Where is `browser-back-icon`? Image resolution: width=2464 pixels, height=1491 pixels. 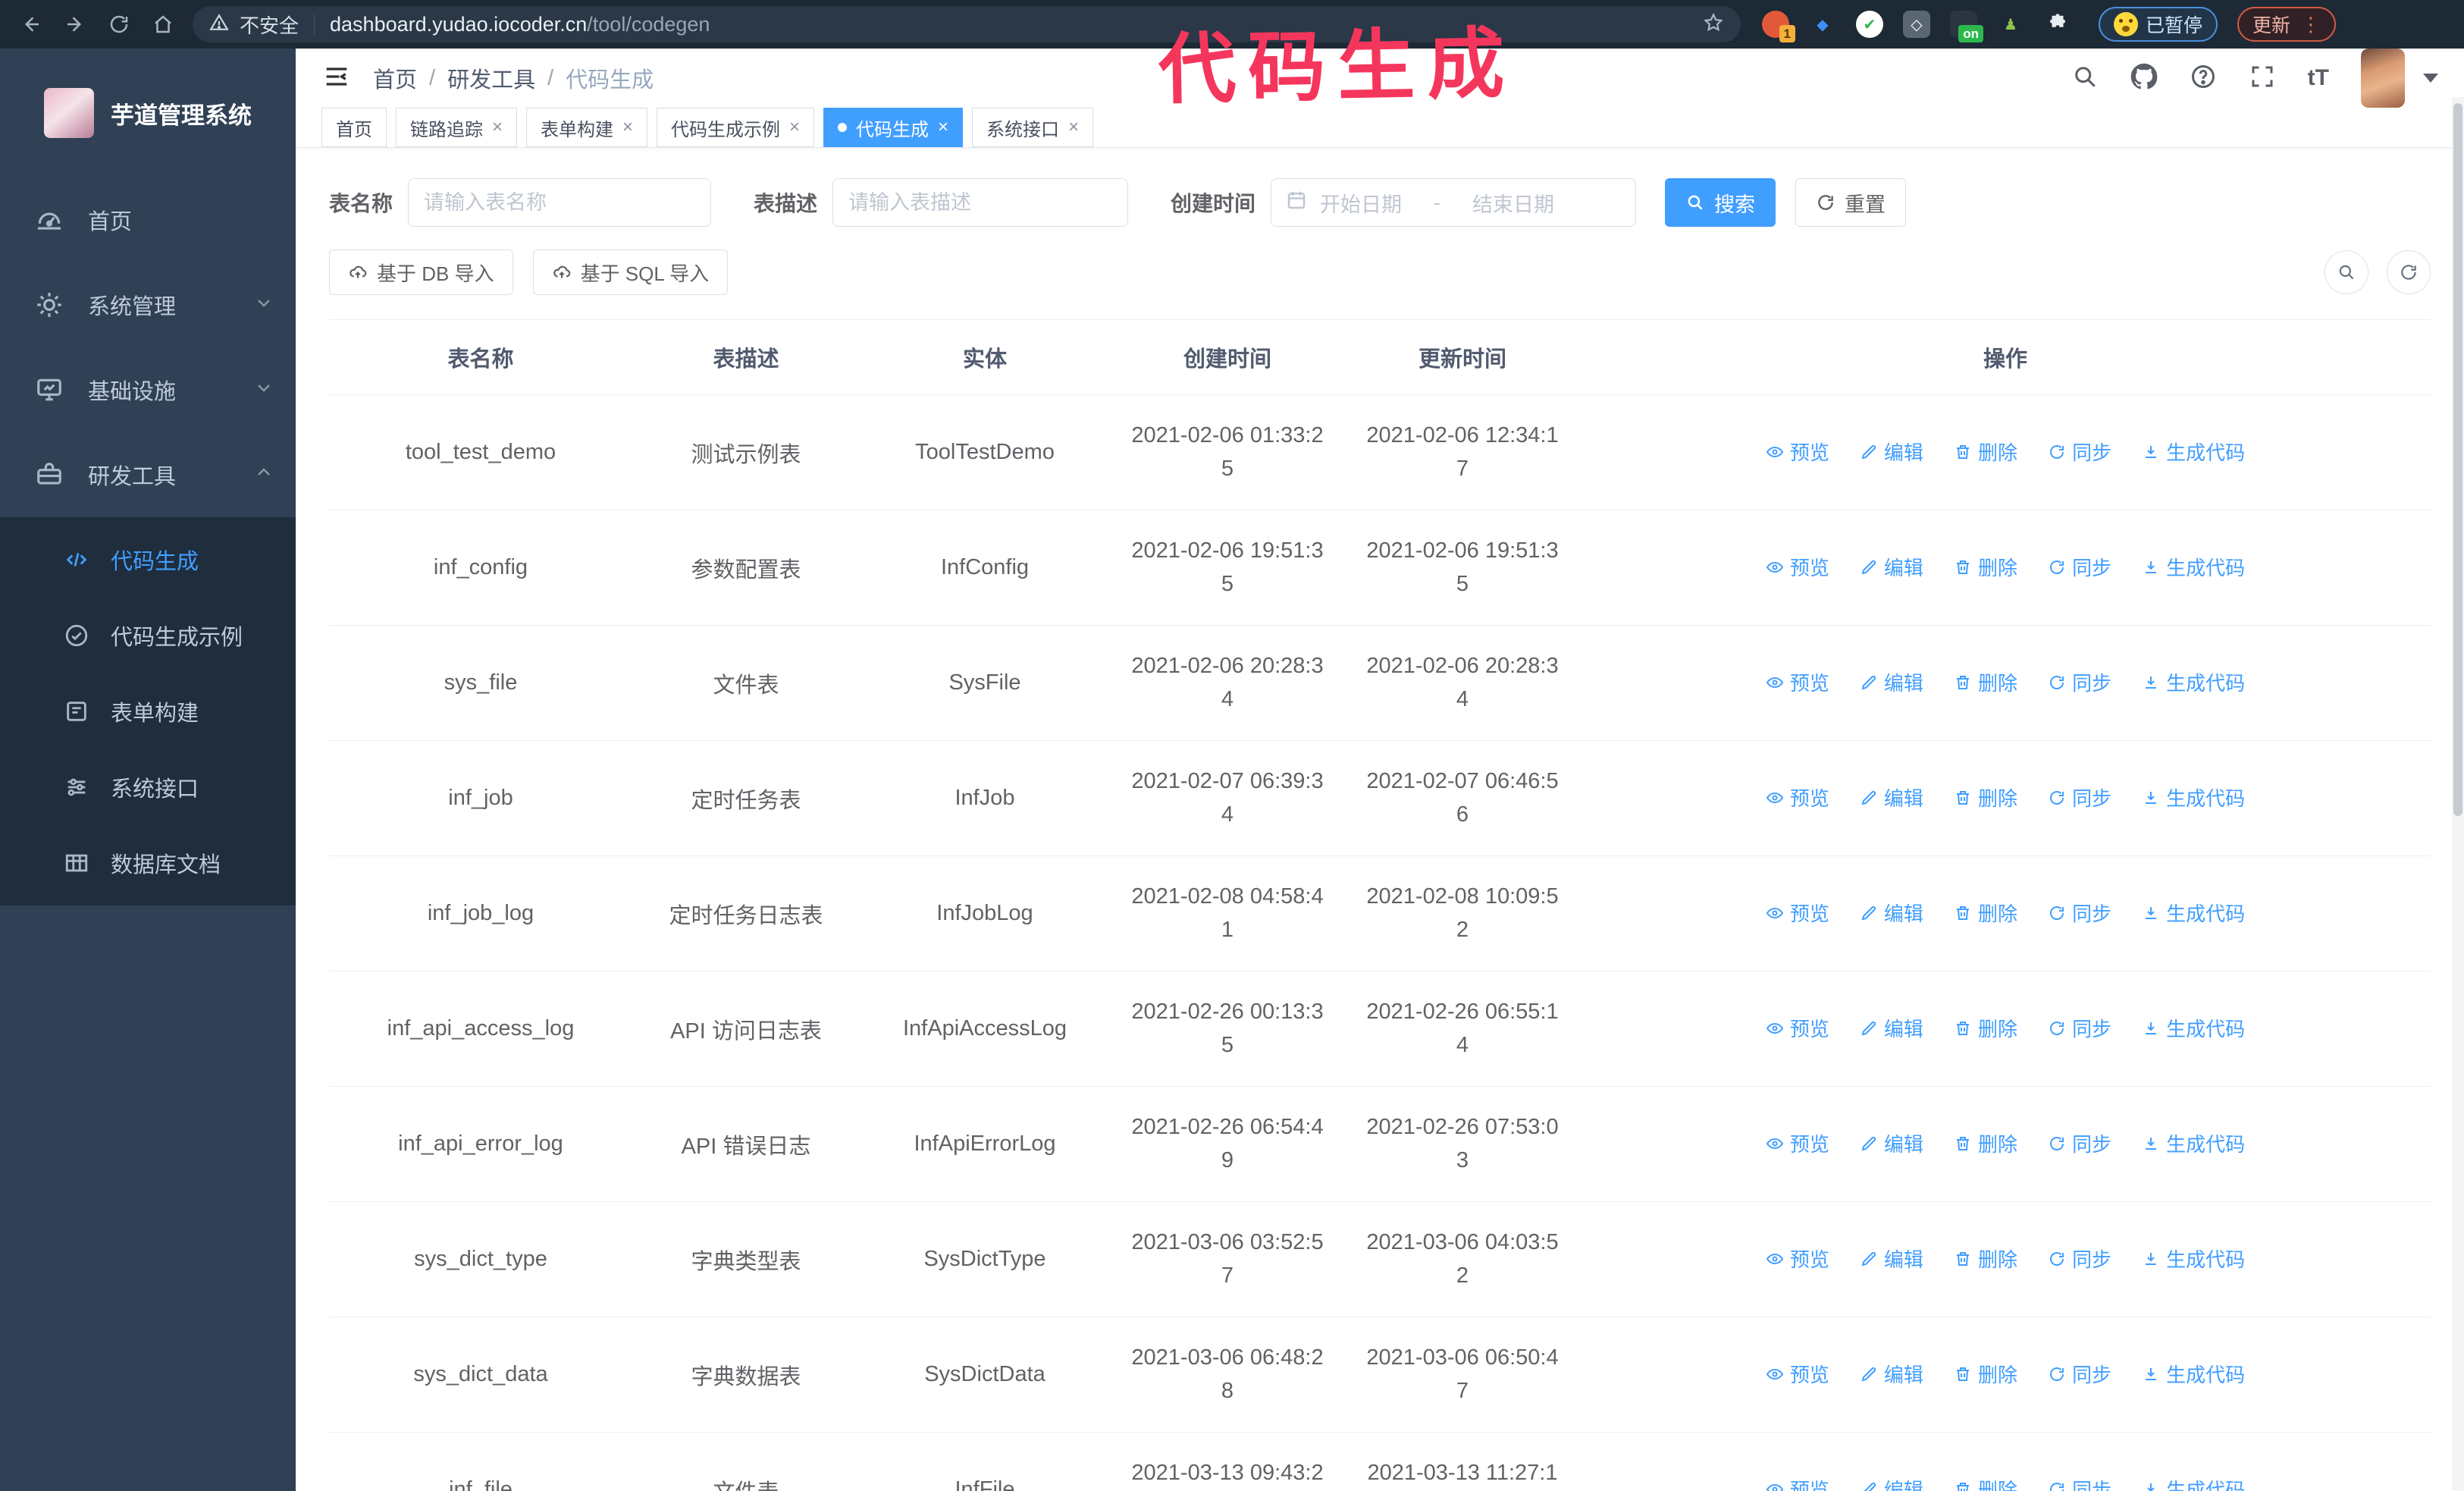
browser-back-icon is located at coordinates (31, 24).